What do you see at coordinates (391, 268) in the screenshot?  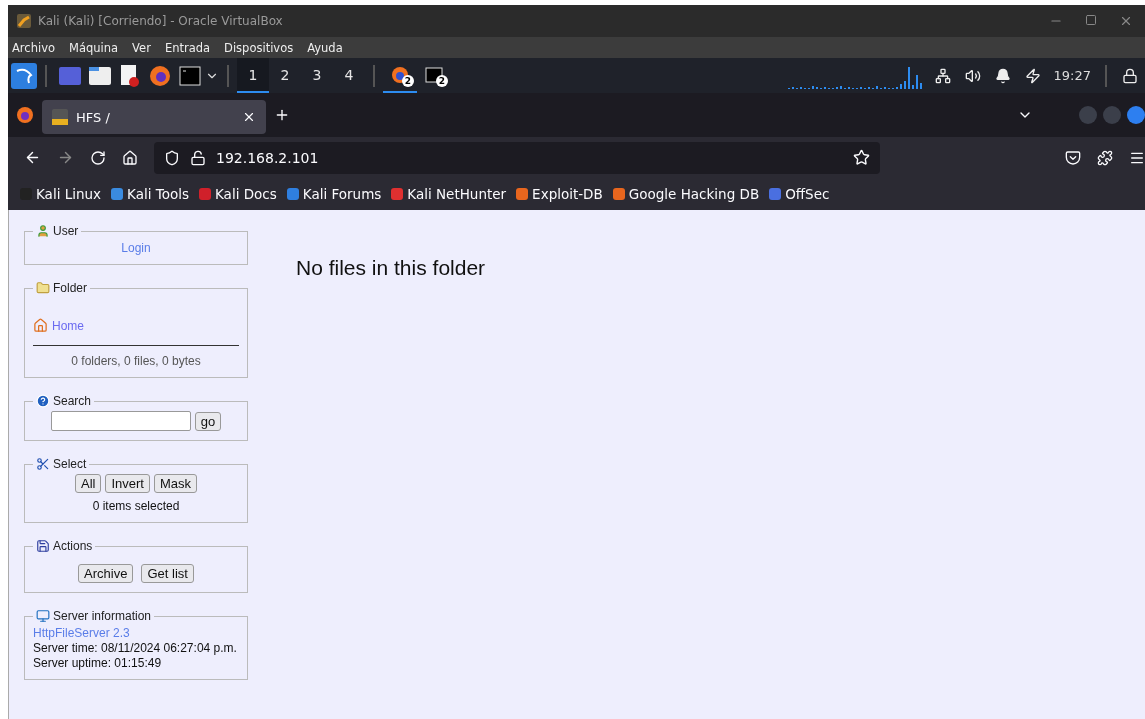 I see `empty-folder-message: No files in this folder` at bounding box center [391, 268].